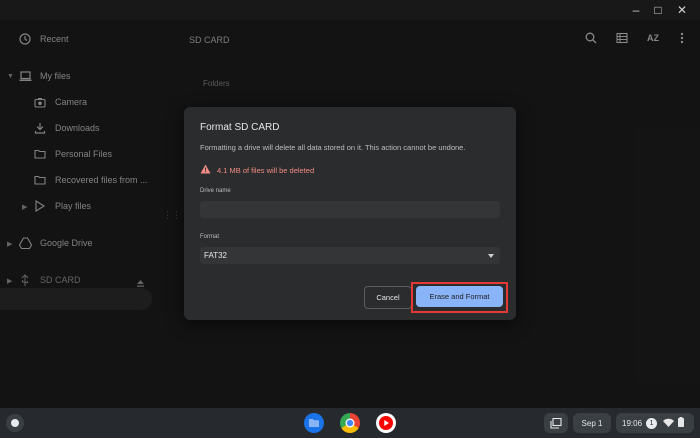 This screenshot has width=700, height=438. What do you see at coordinates (669, 423) in the screenshot?
I see `wifi-icon` at bounding box center [669, 423].